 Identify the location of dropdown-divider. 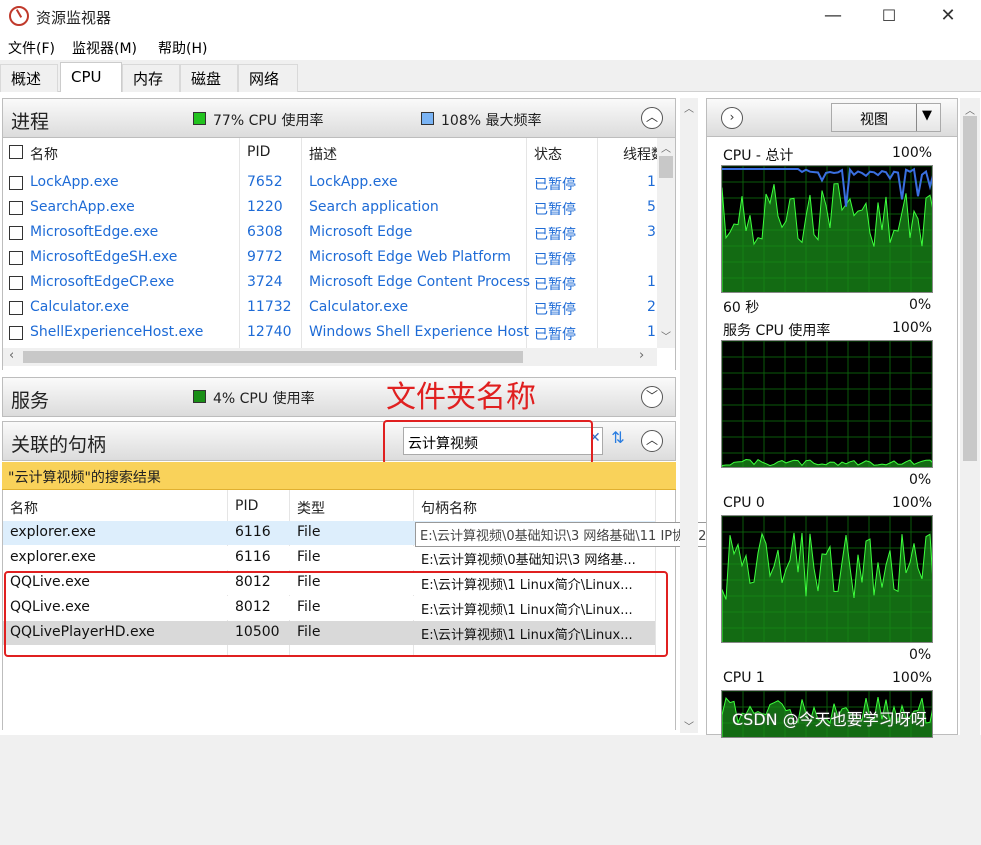
(916, 117).